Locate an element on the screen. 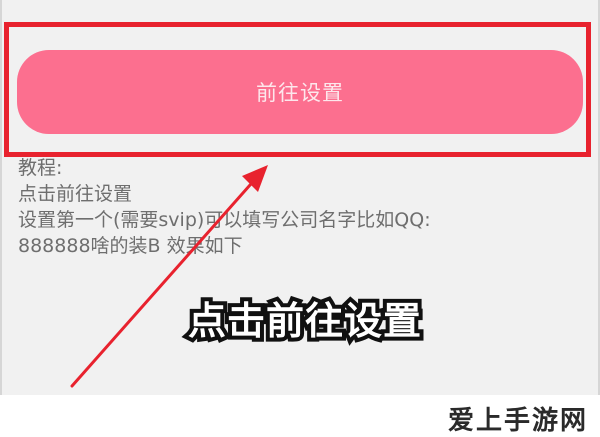 The width and height of the screenshot is (600, 437). tutorial-line: 设置第一个(需要svip)可以填写公司名字比如QQ: is located at coordinates (224, 220).